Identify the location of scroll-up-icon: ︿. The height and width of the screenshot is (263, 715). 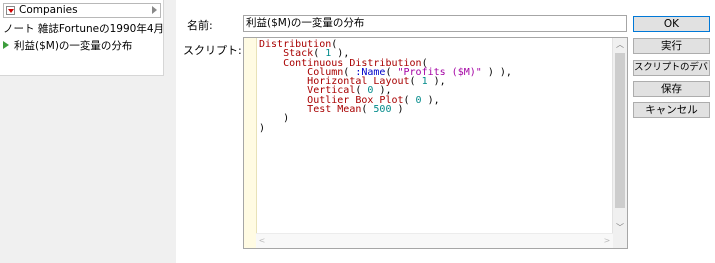
(620, 44).